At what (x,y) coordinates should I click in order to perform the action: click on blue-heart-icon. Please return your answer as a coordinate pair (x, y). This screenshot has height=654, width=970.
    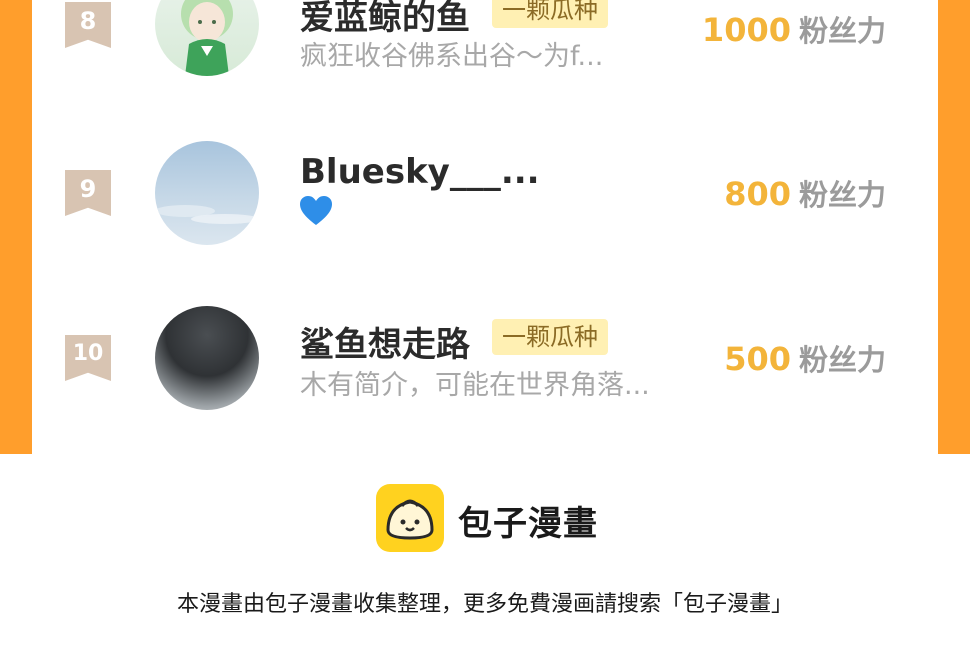
    Looking at the image, I should click on (316, 210).